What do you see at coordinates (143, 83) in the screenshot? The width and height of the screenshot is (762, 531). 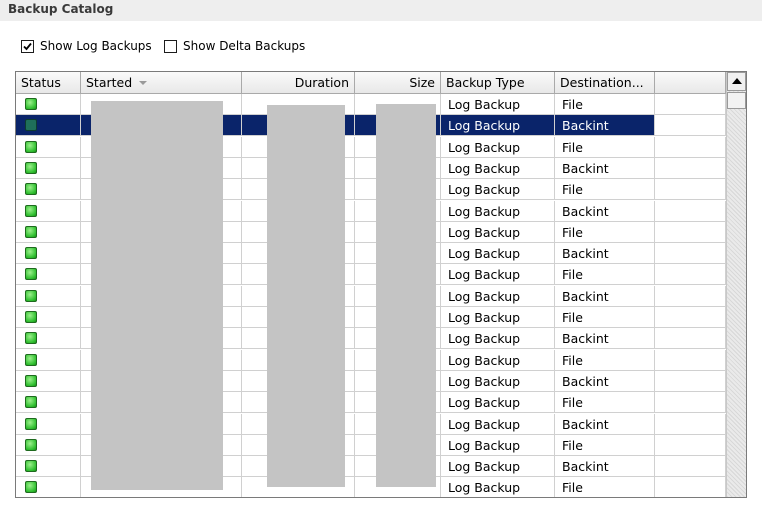 I see `sort-descending-icon` at bounding box center [143, 83].